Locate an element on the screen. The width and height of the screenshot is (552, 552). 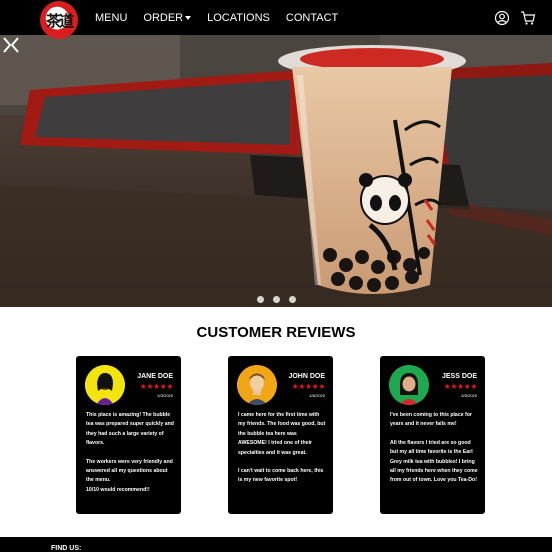
carousel-indicators is located at coordinates (276, 299).